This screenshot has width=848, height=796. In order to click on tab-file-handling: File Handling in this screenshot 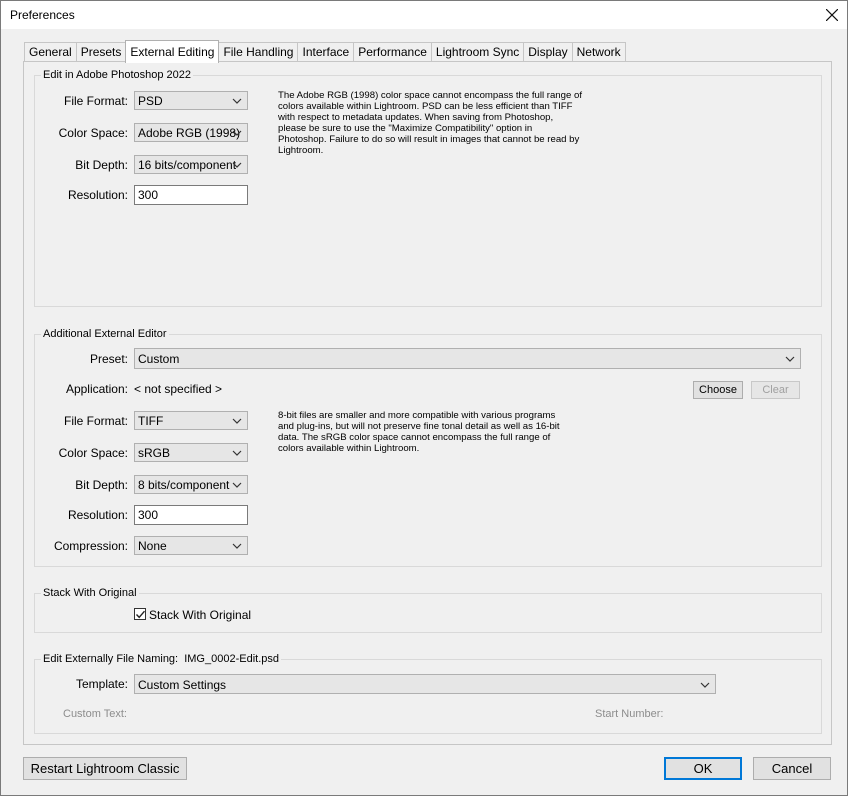, I will do `click(258, 52)`.